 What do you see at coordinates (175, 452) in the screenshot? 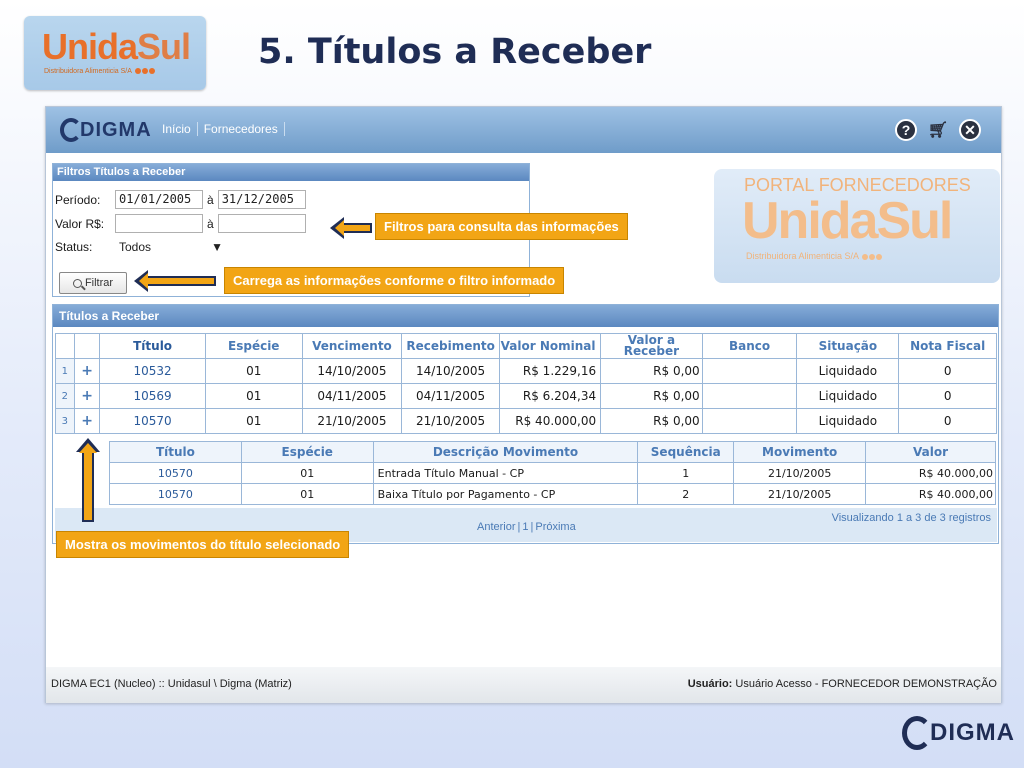
I see `sub-column-header-titulo: Título` at bounding box center [175, 452].